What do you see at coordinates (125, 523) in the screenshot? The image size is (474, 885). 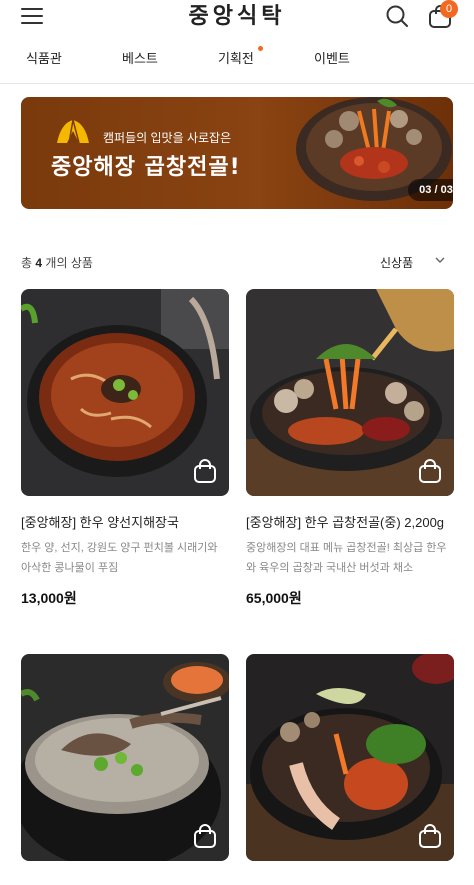 I see `product-name: [중앙해장] 한우 양선지해장국` at bounding box center [125, 523].